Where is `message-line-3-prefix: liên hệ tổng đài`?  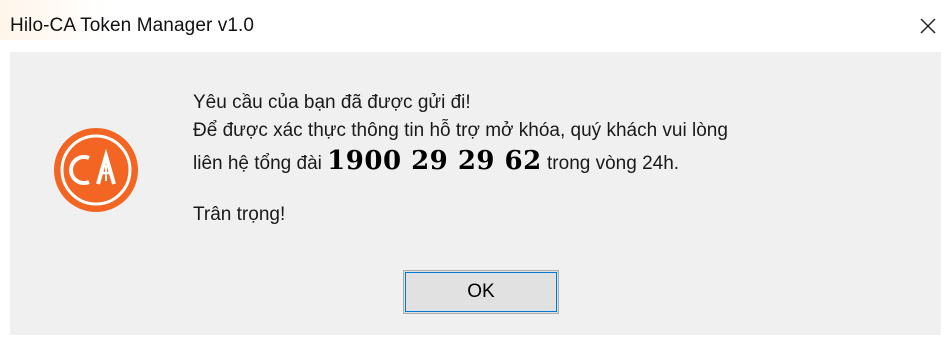
message-line-3-prefix: liên hệ tổng đài is located at coordinates (257, 163).